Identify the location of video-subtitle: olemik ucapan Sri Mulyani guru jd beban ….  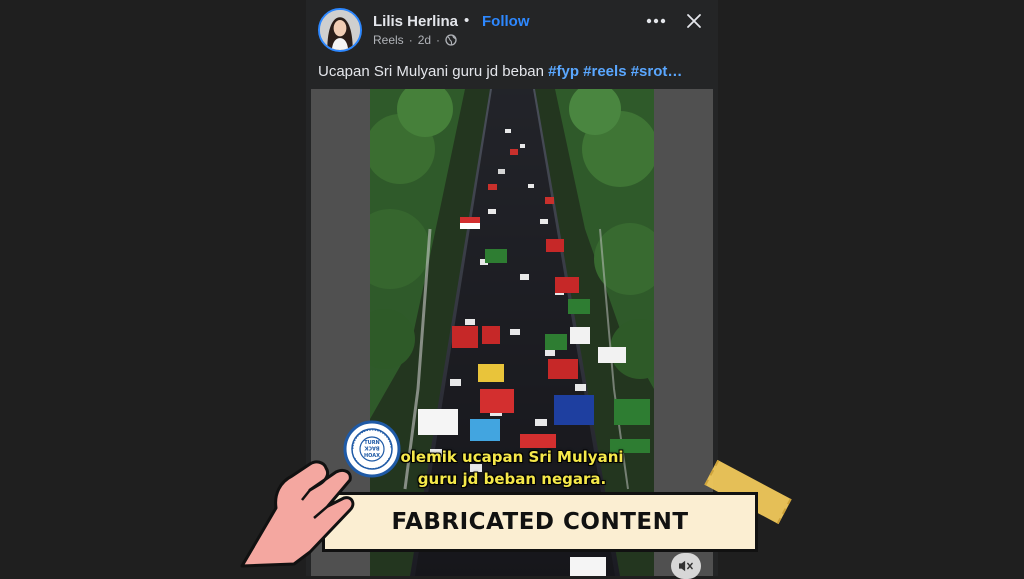
(512, 468).